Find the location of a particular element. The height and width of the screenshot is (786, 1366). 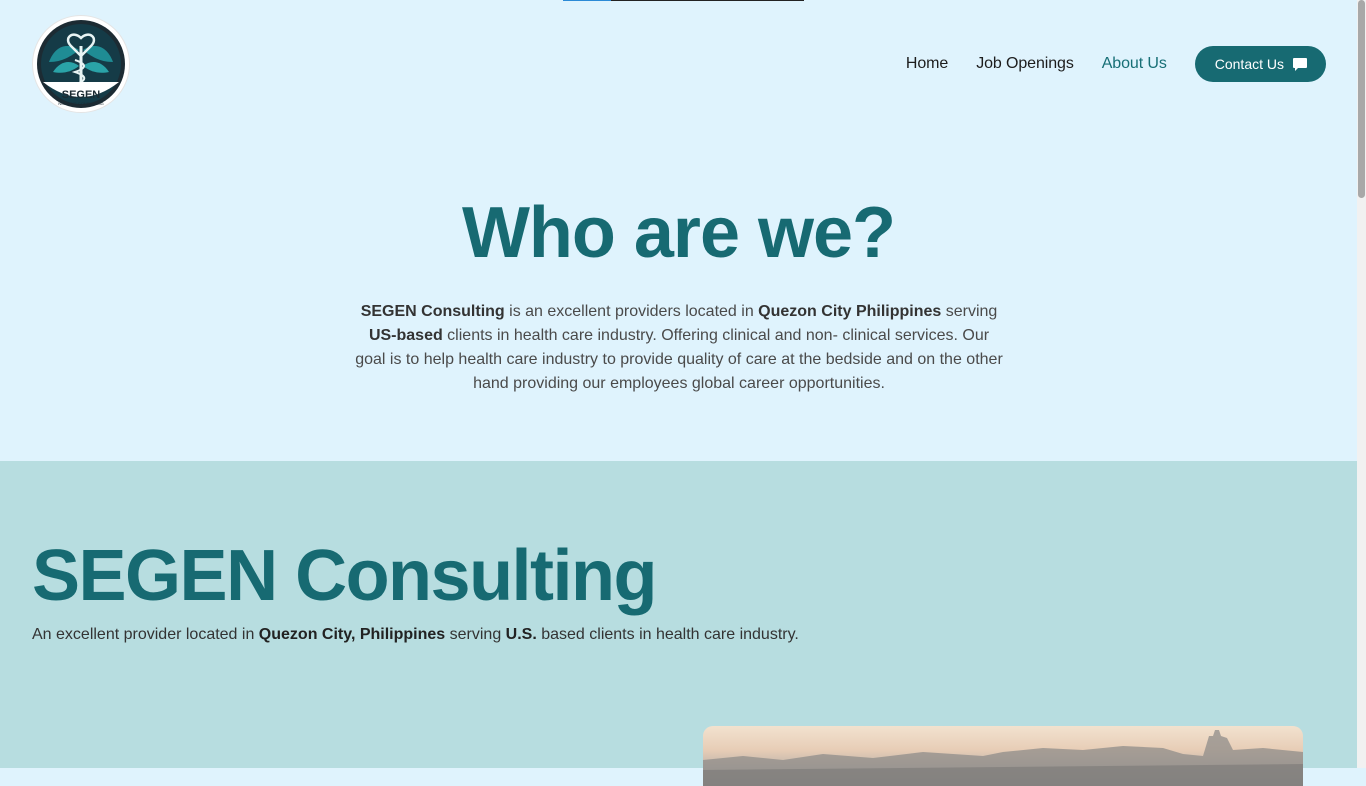

site-logo: SEGEN NURSING CONSULTING is located at coordinates (81, 64).